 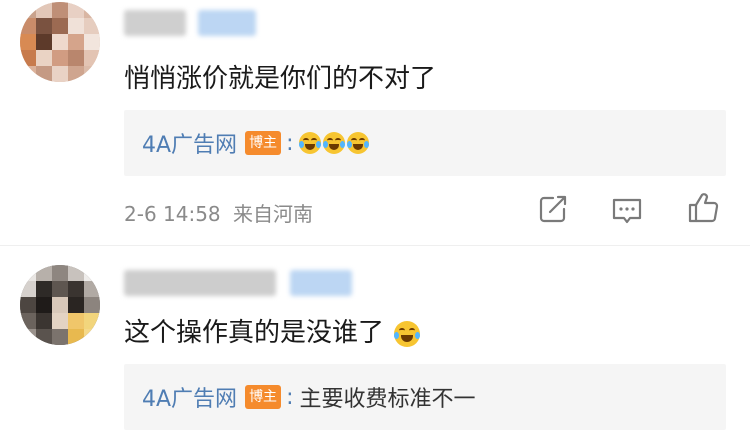 I want to click on reply-box: 4A广告网 博主 :, so click(x=425, y=143).